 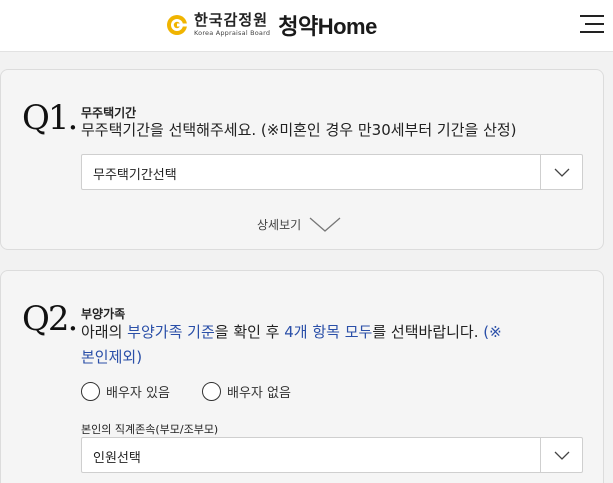 What do you see at coordinates (138, 393) in the screenshot?
I see `radio-label: 배우자 있음` at bounding box center [138, 393].